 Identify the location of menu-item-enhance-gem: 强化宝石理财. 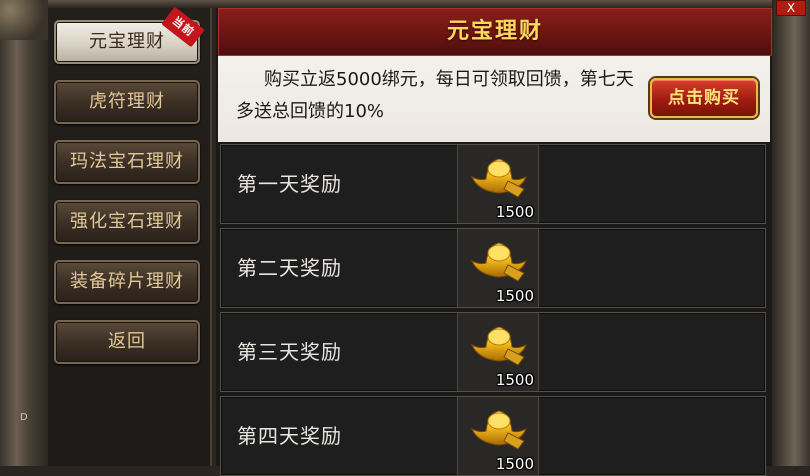
(127, 222).